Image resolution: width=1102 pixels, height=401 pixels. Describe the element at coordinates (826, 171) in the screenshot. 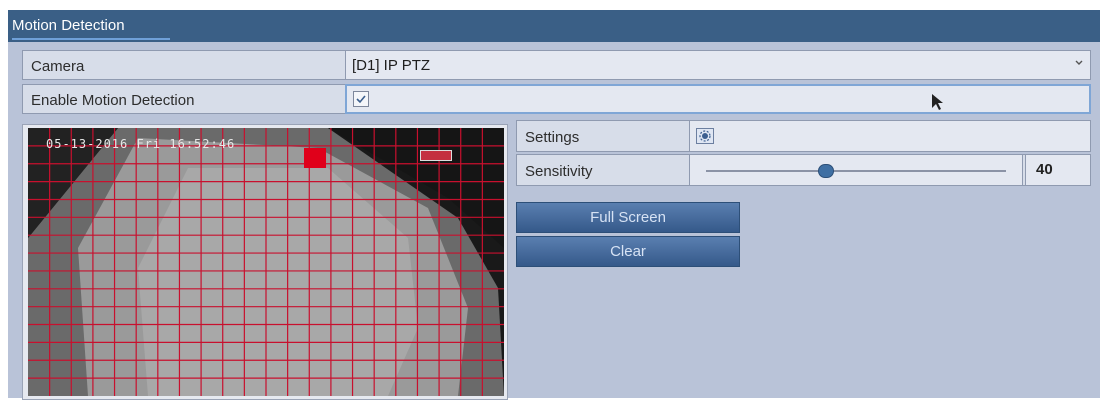

I see `slider-handle` at that location.